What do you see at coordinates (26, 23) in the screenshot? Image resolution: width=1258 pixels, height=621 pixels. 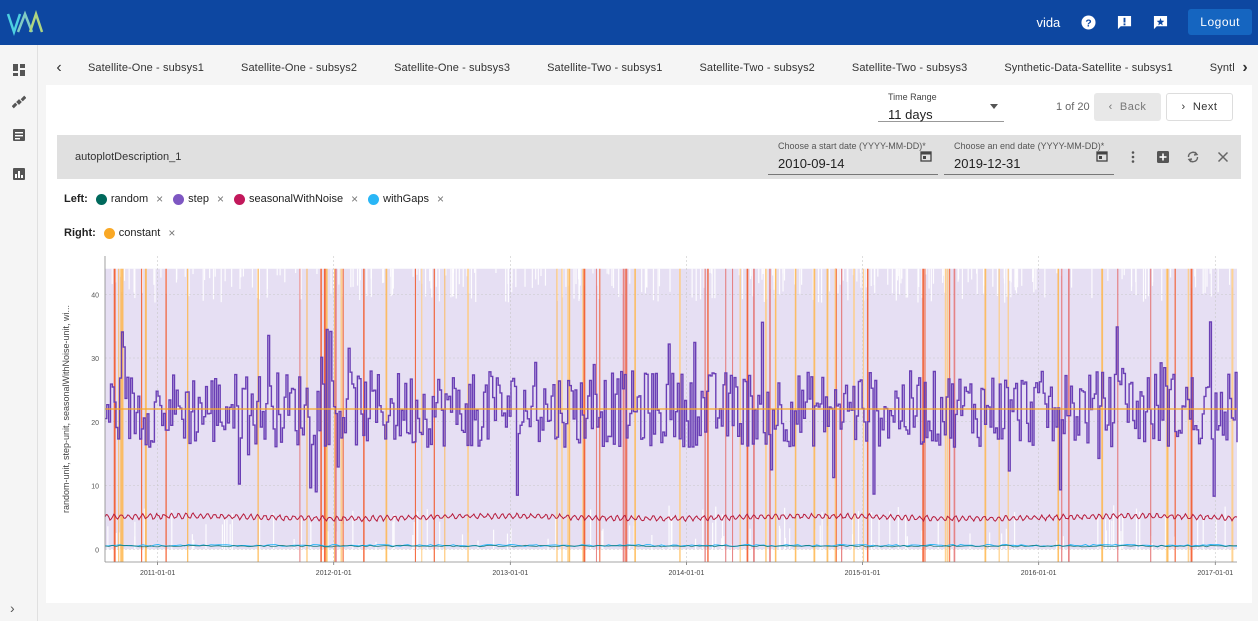 I see `app-logo` at bounding box center [26, 23].